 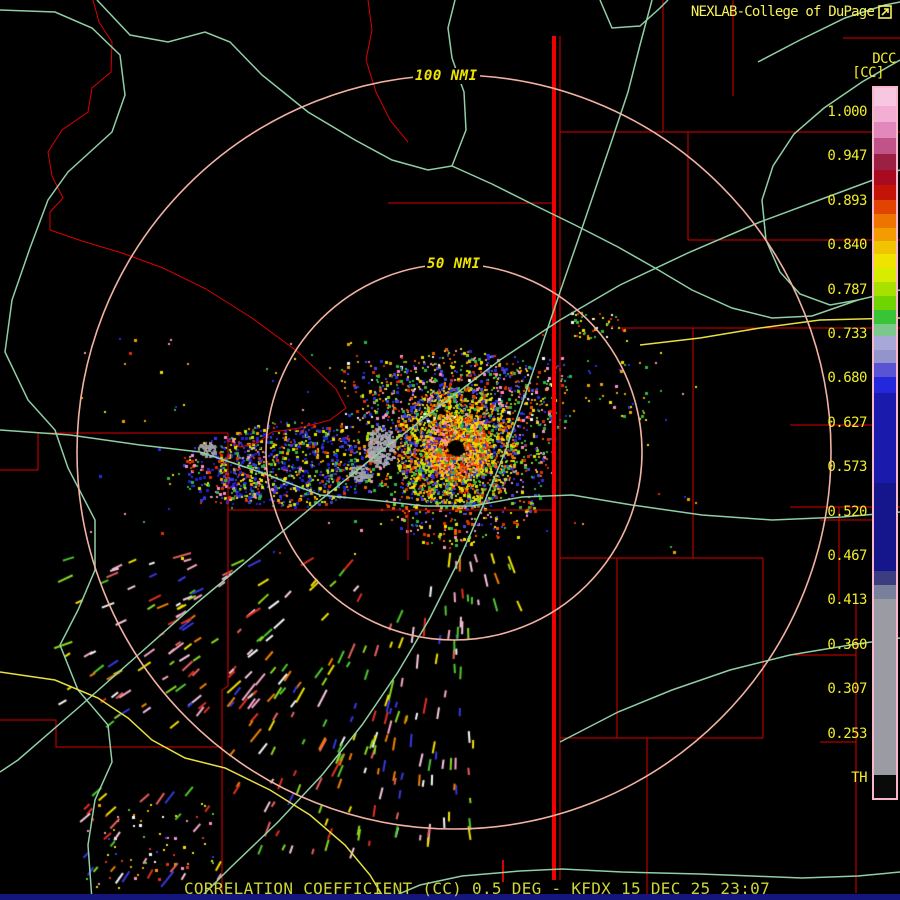 I want to click on range-ring-label-50nmi: 50 NMI, so click(x=454, y=264).